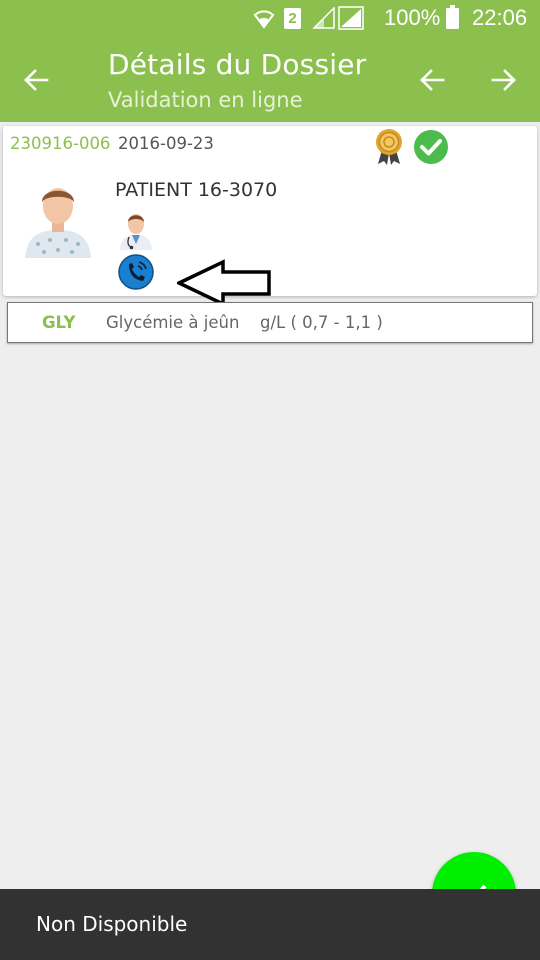 This screenshot has height=960, width=540. I want to click on test-code: GLY, so click(59, 322).